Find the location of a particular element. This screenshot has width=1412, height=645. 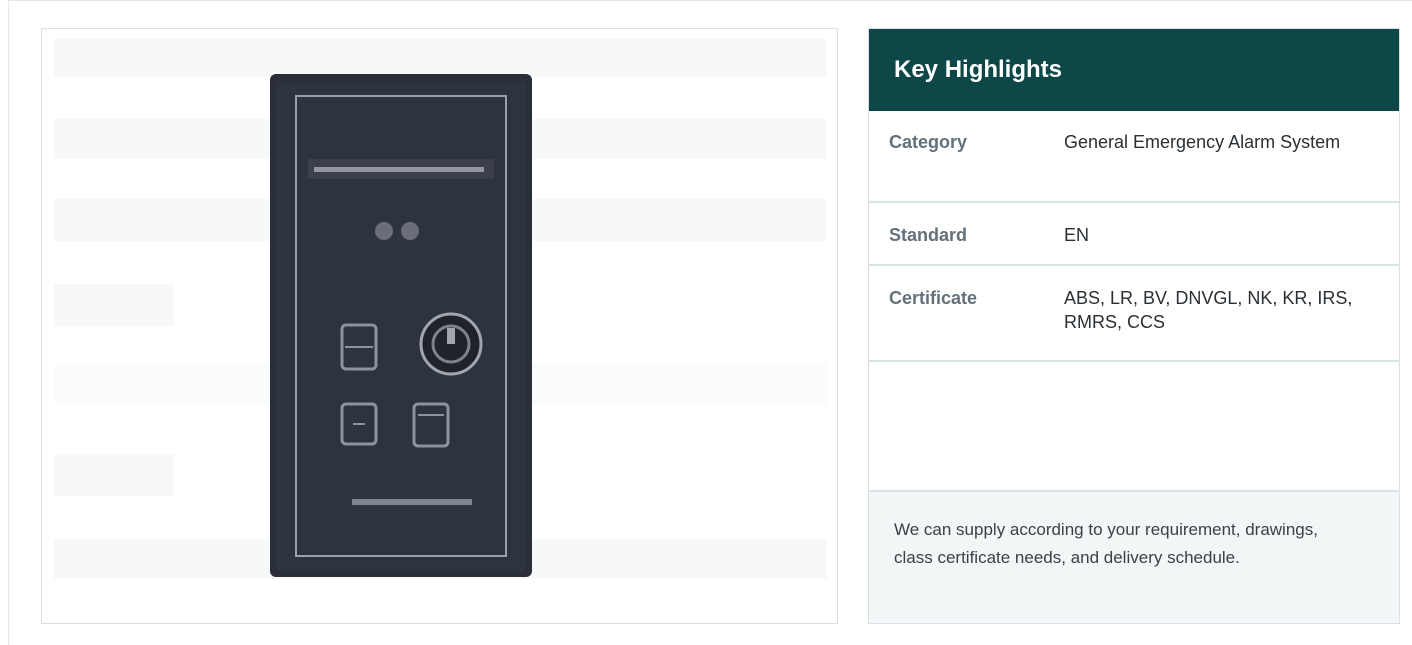

highlight-key: Standard is located at coordinates (928, 235).